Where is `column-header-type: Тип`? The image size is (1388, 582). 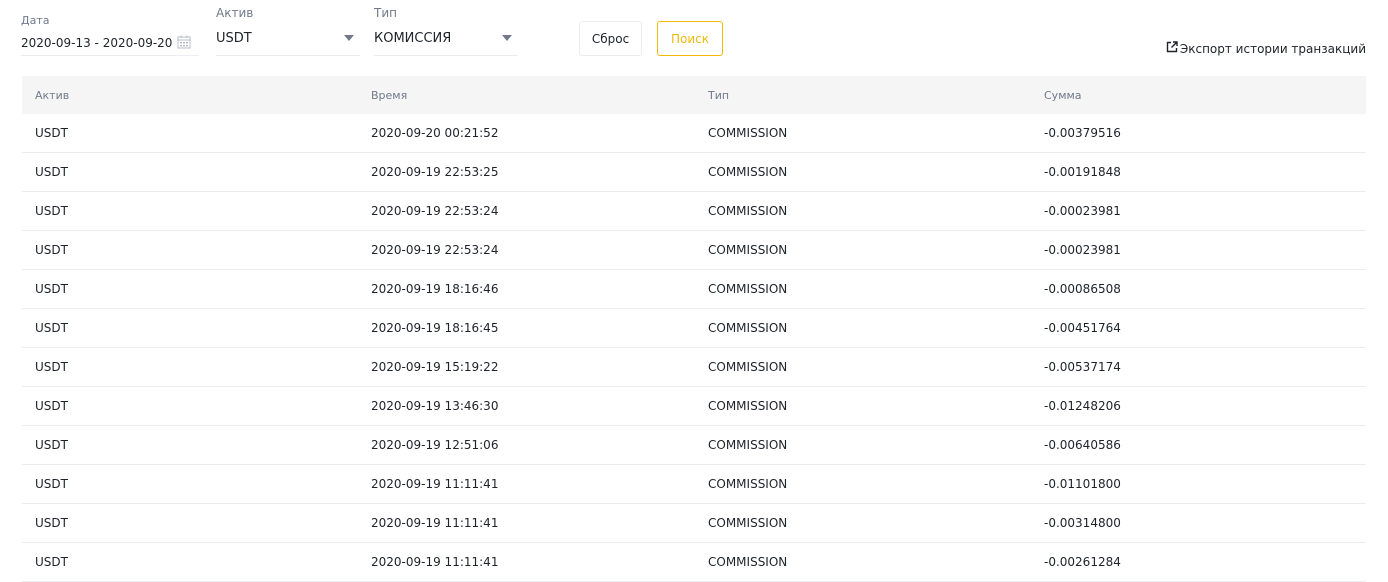
column-header-type: Тип is located at coordinates (719, 95).